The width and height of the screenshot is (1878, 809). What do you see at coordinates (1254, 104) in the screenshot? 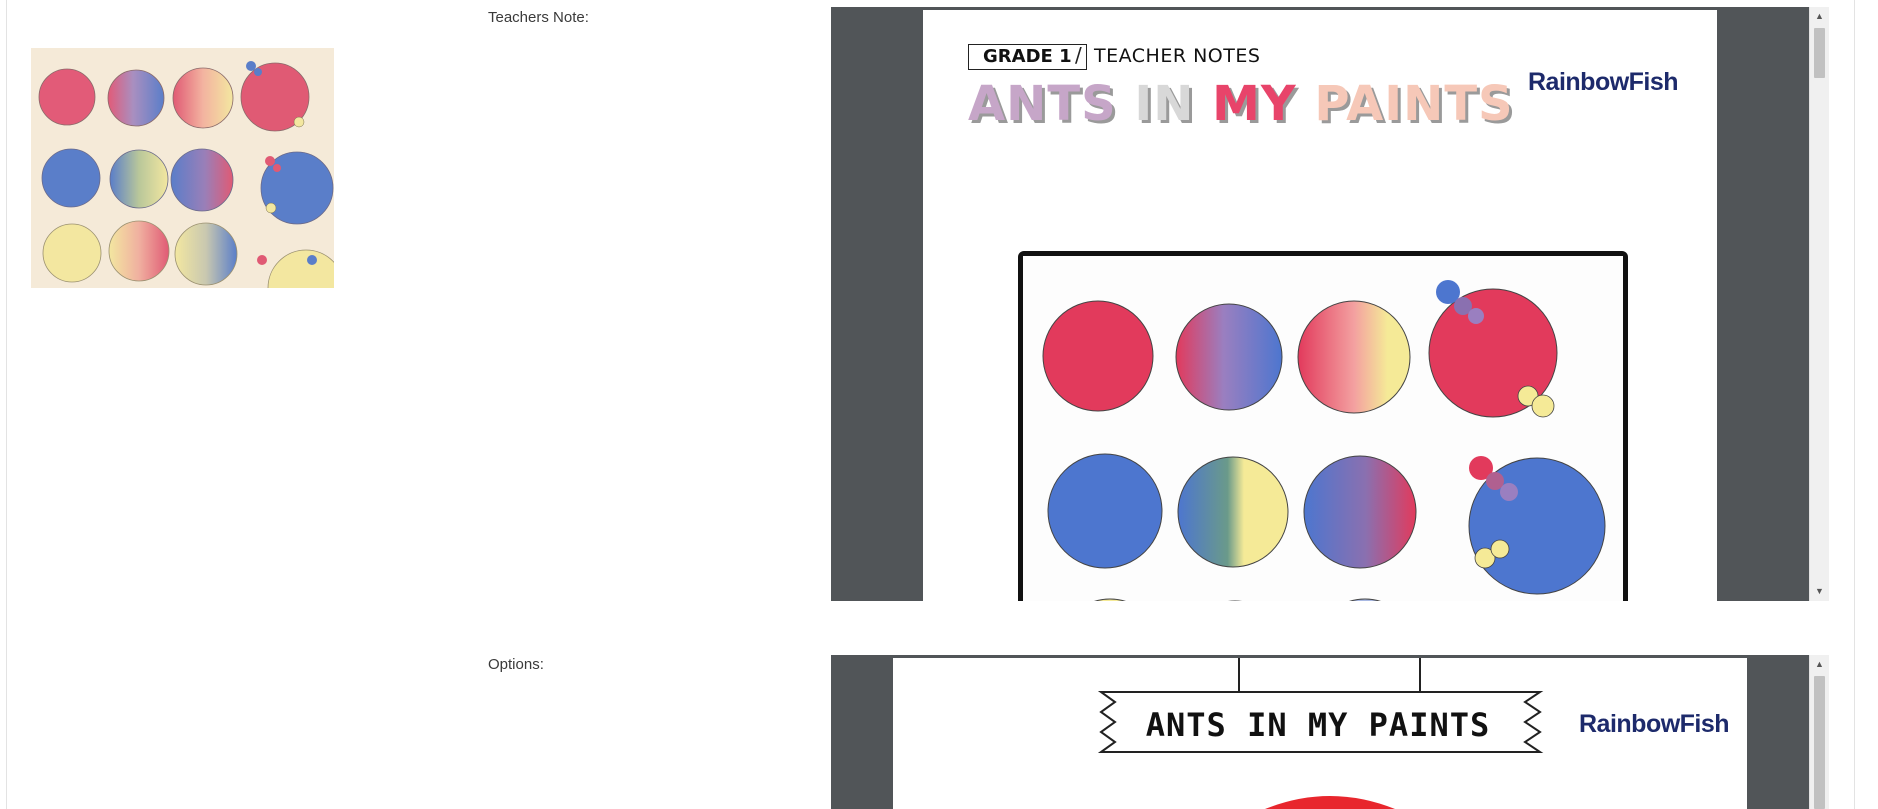
I see `title-word: MY` at bounding box center [1254, 104].